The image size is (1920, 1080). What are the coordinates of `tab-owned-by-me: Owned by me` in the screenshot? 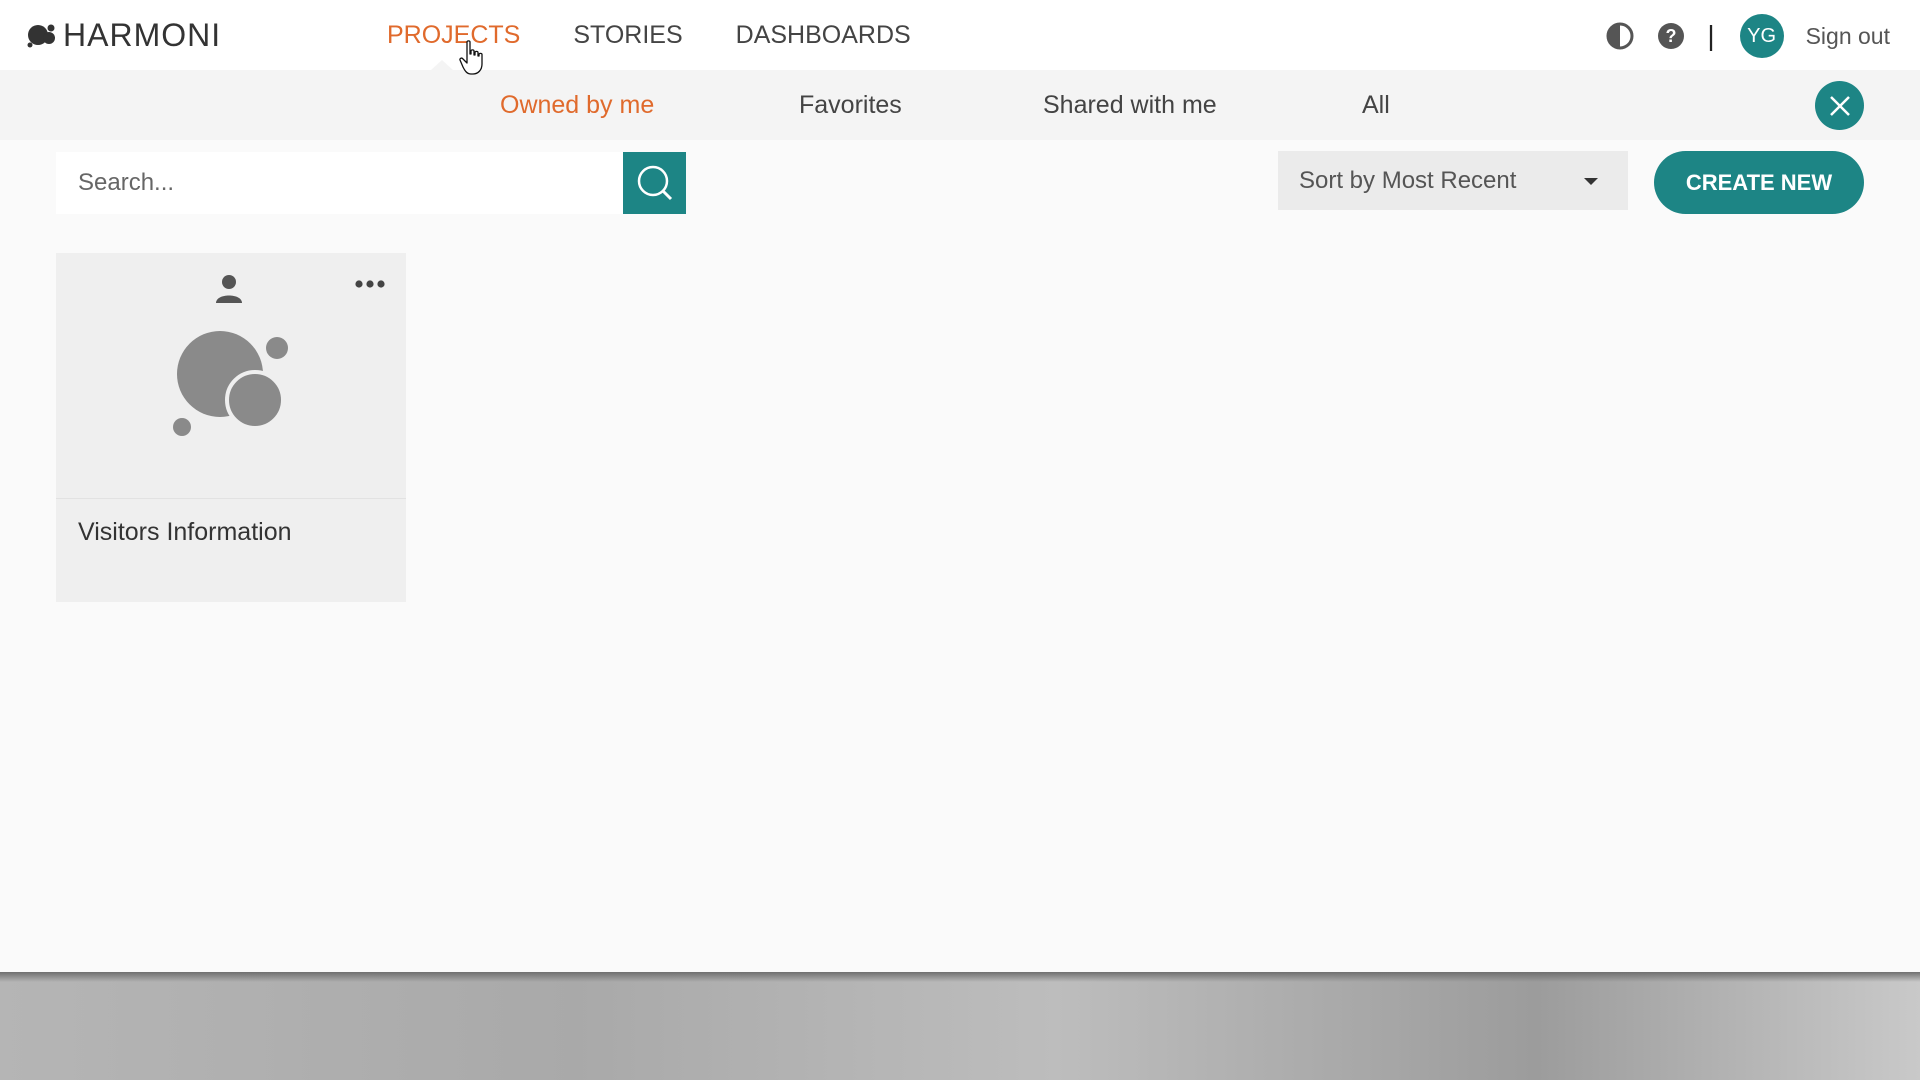 It's located at (577, 105).